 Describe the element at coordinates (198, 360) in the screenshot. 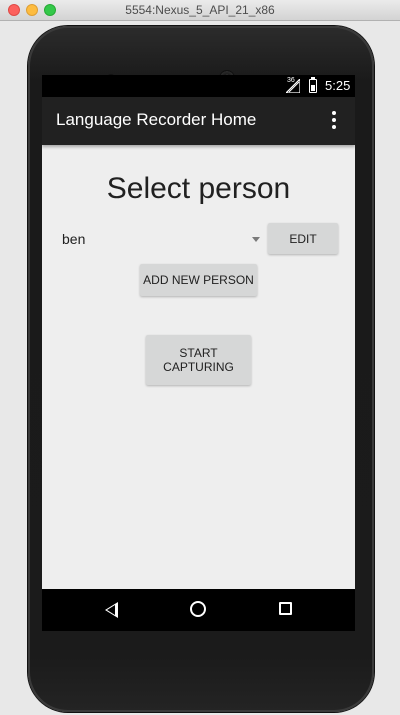

I see `start-capturing-button: START CAPTURING` at that location.